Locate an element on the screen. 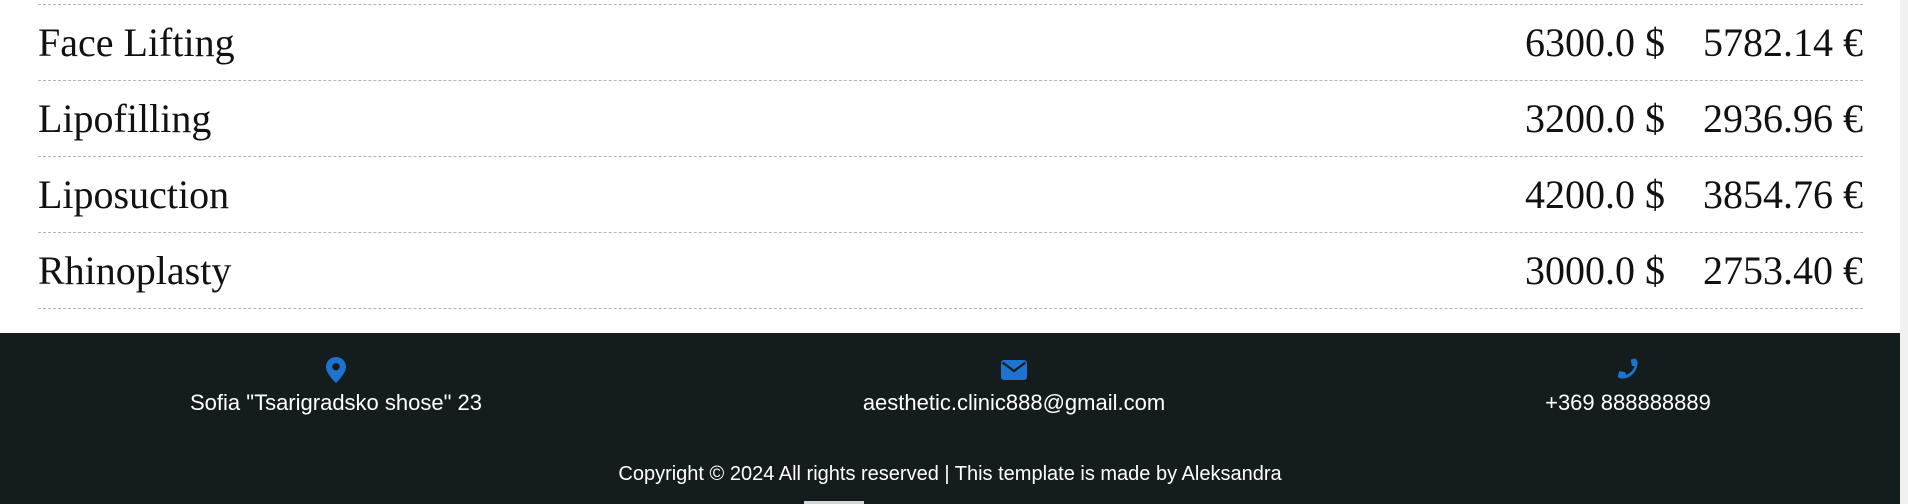 Image resolution: width=1908 pixels, height=504 pixels. price-values: 3200.0 $ 2936.96 € is located at coordinates (1694, 118).